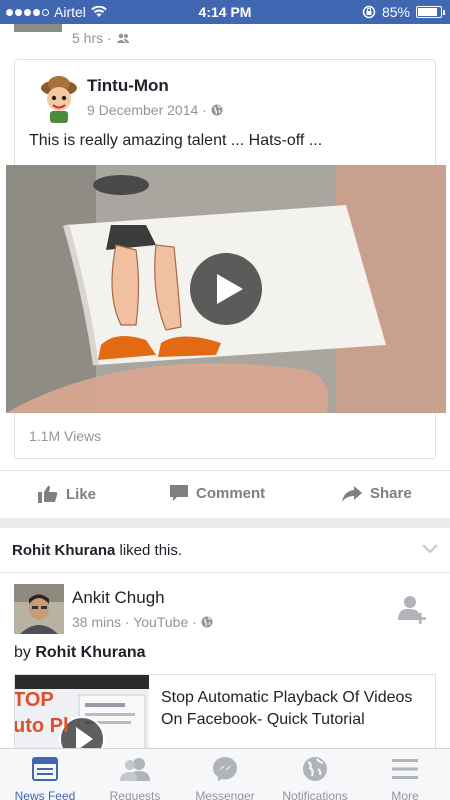  Describe the element at coordinates (430, 549) in the screenshot. I see `chevron-down-icon` at that location.